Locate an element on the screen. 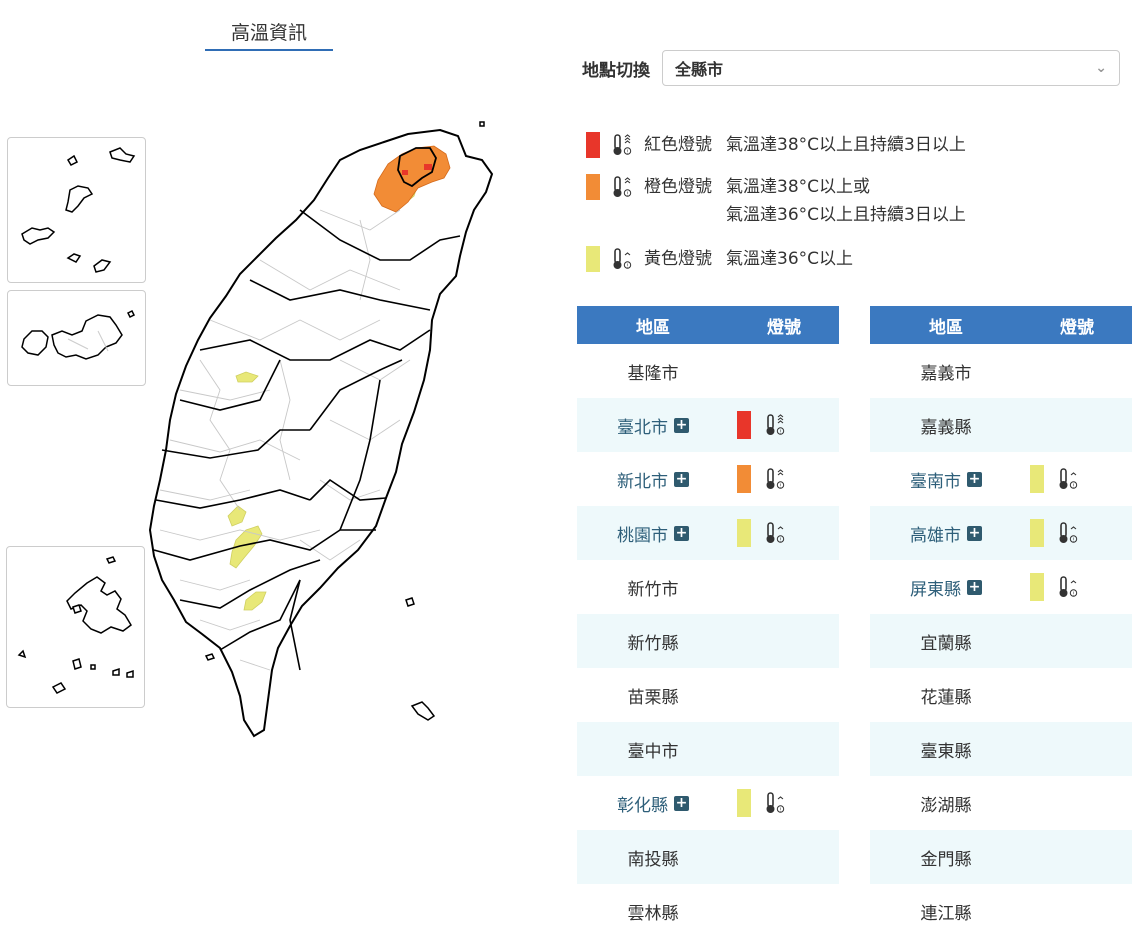 The image size is (1138, 938). table-row: 花蓮縣 is located at coordinates (1001, 695).